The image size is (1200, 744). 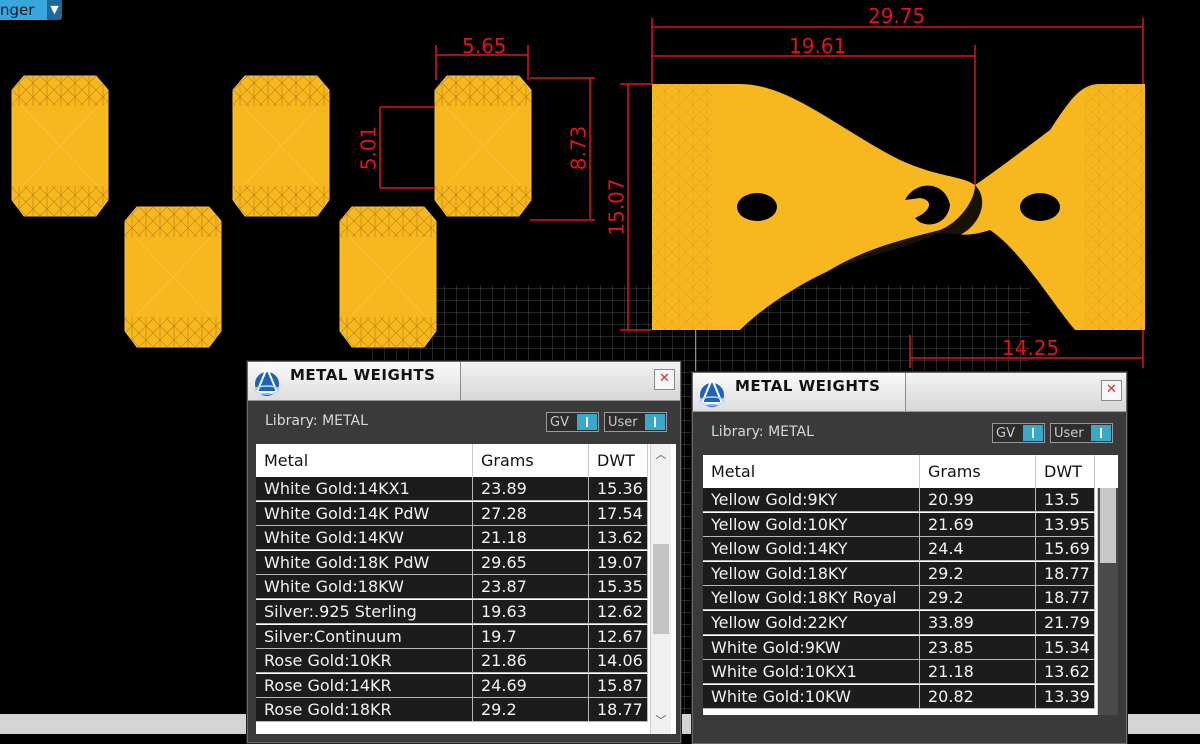 I want to click on vertical-scrollbar, so click(x=1107, y=601).